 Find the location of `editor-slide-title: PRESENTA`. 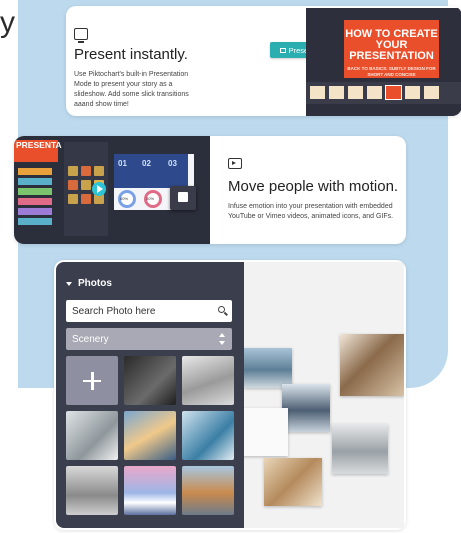

editor-slide-title: PRESENTA is located at coordinates (39, 145).